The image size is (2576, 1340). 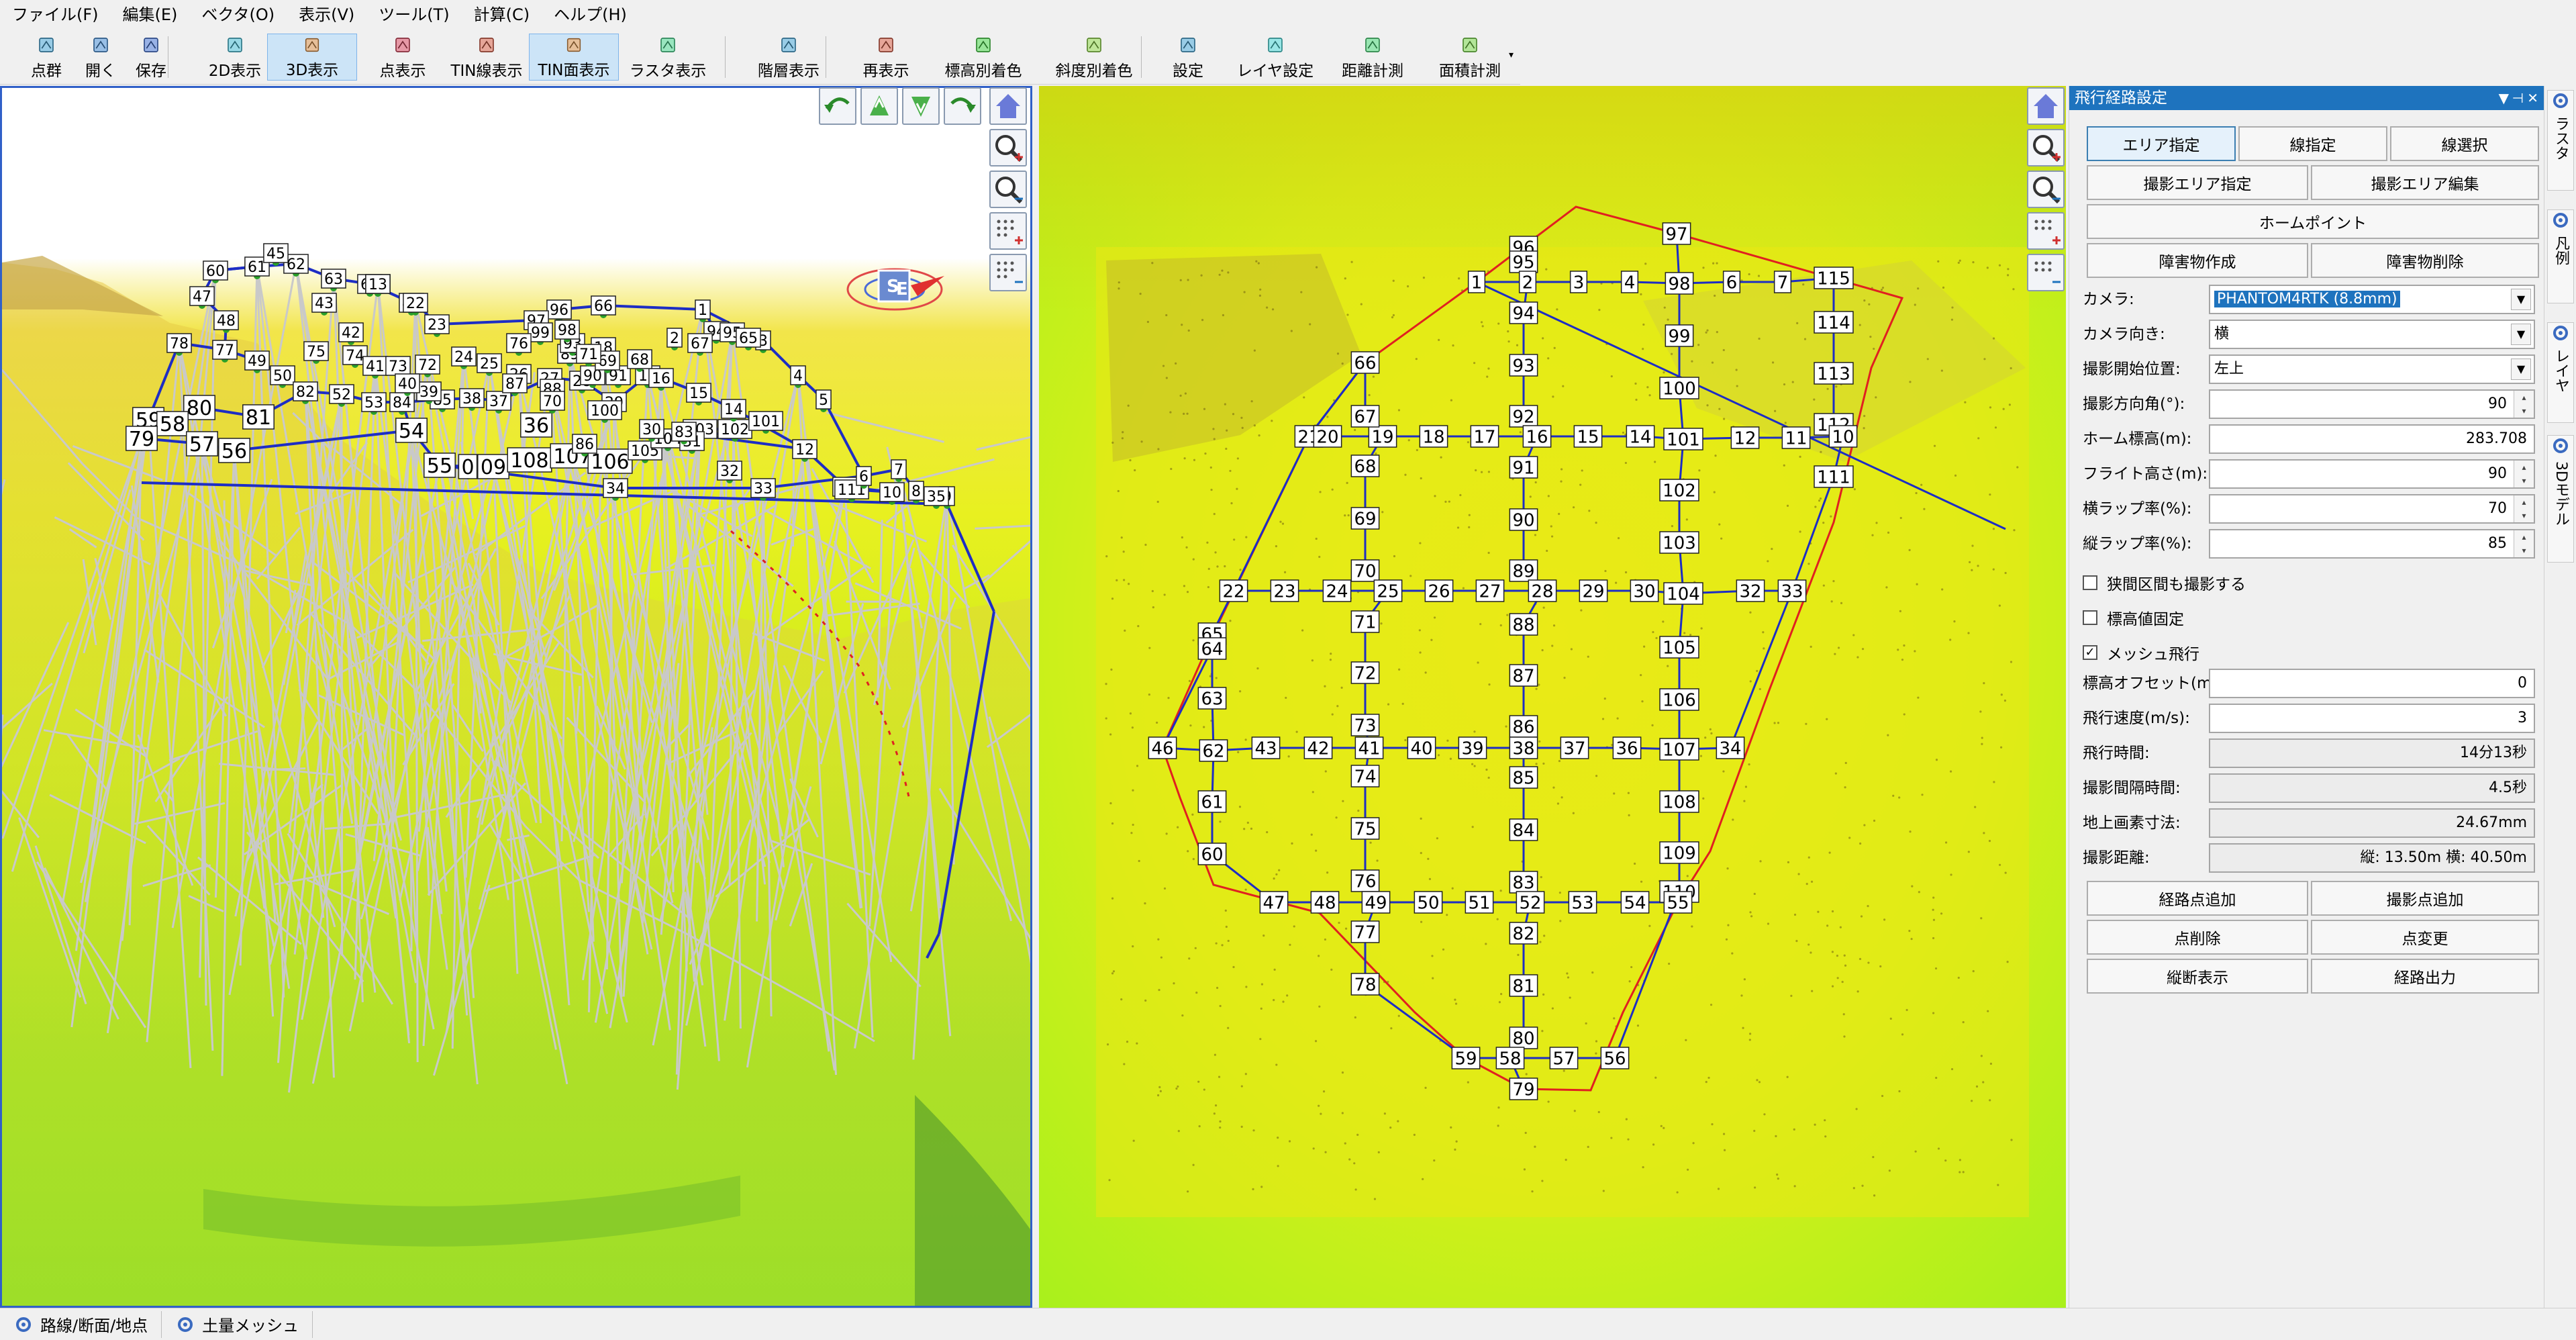 What do you see at coordinates (1212, 801) in the screenshot?
I see `waypoint-61: 61` at bounding box center [1212, 801].